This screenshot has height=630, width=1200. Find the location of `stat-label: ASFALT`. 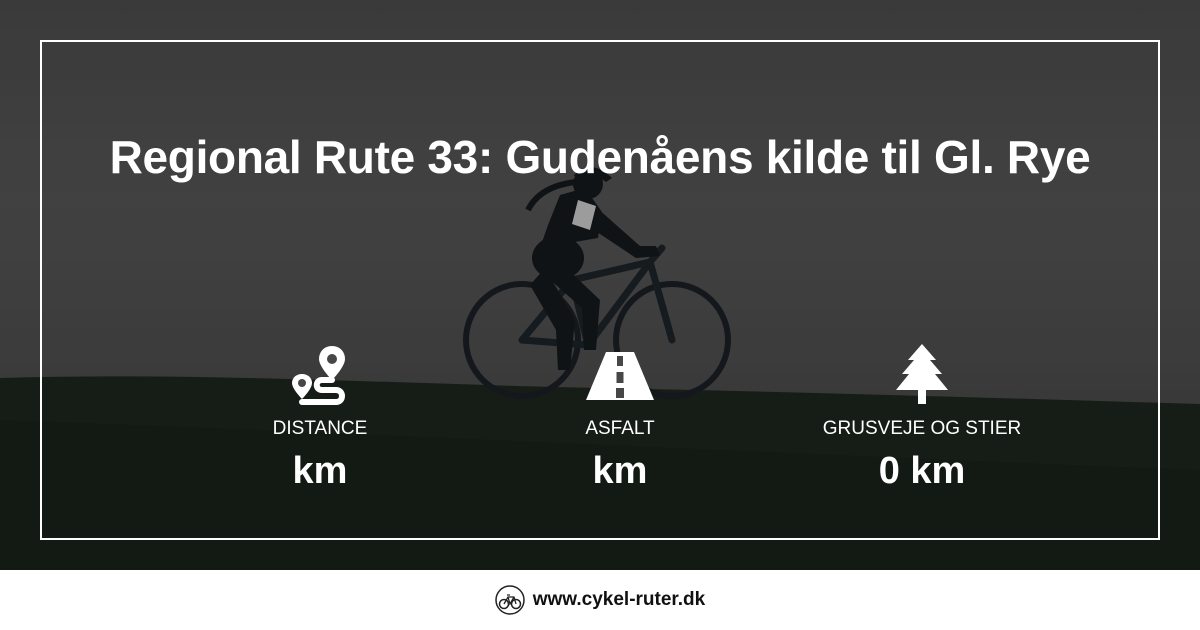

stat-label: ASFALT is located at coordinates (620, 428).